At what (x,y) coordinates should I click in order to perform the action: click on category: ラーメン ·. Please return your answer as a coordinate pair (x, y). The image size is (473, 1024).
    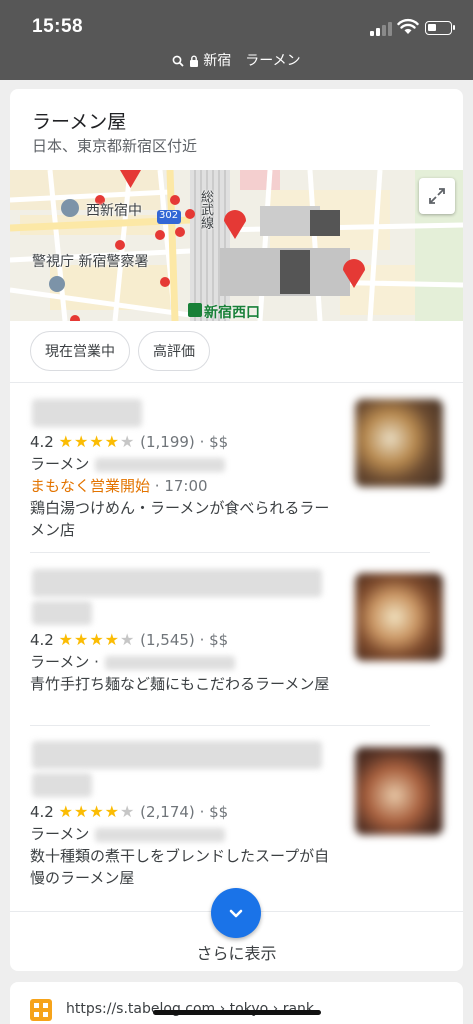
    Looking at the image, I should click on (64, 662).